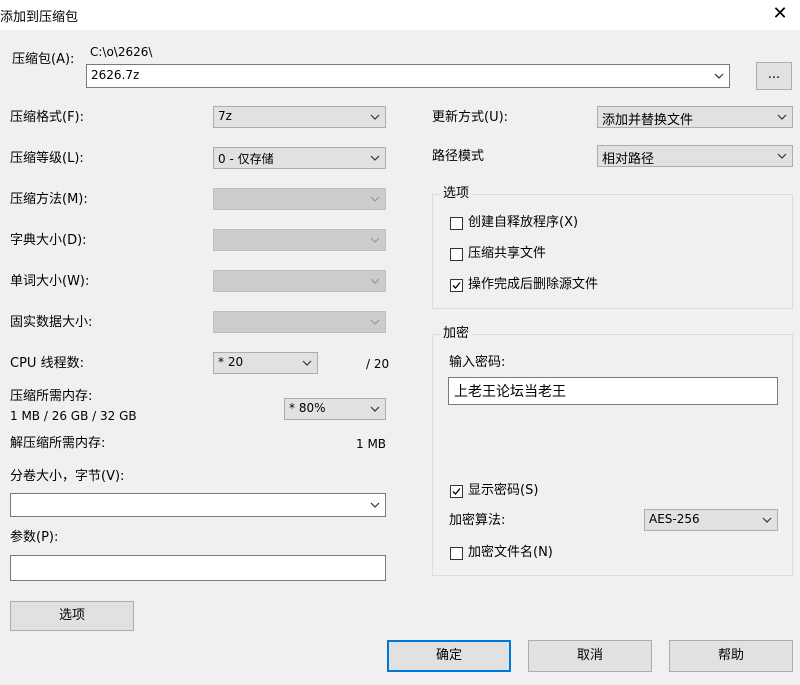 The height and width of the screenshot is (685, 800). Describe the element at coordinates (456, 194) in the screenshot. I see `options-group-title: 选项` at that location.